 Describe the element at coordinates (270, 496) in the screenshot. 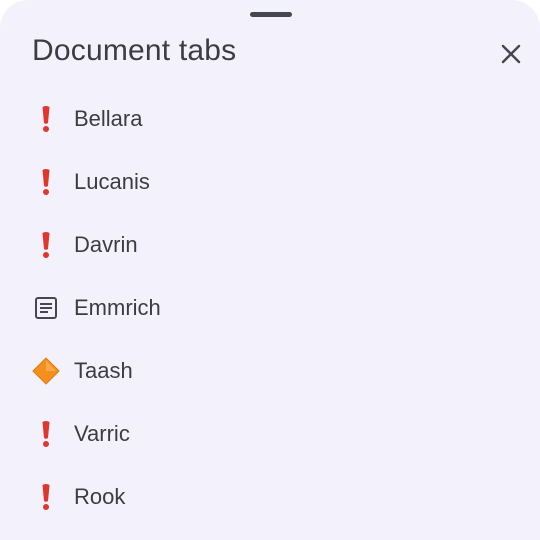

I see `tab-item-rook: Rook` at that location.